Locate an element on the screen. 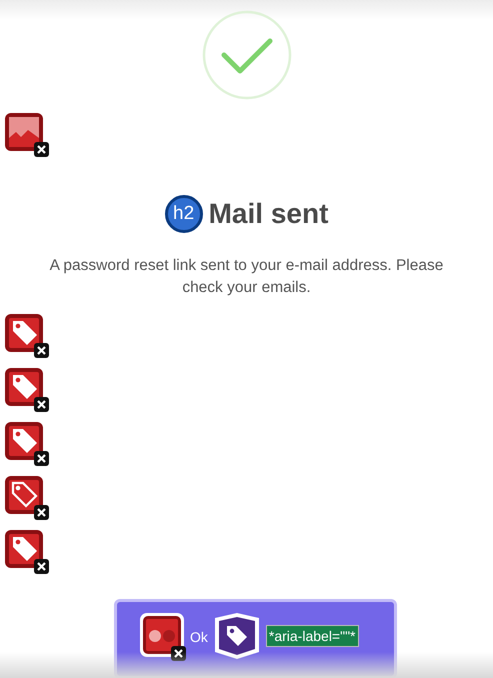  image-error-icon is located at coordinates (27, 135).